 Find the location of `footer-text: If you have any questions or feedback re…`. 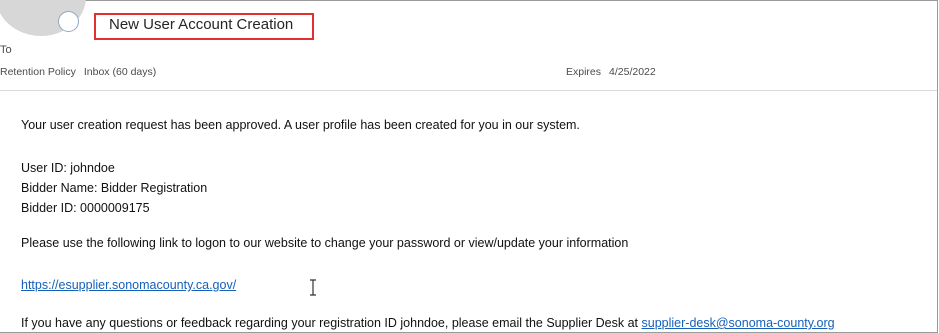

footer-text: If you have any questions or feedback re… is located at coordinates (331, 323).